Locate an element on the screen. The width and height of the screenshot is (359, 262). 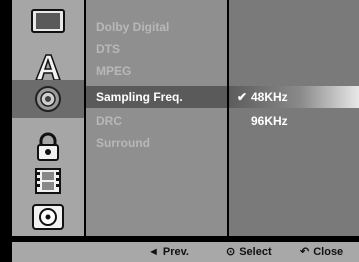
close-hint: ↶ Close is located at coordinates (321, 252).